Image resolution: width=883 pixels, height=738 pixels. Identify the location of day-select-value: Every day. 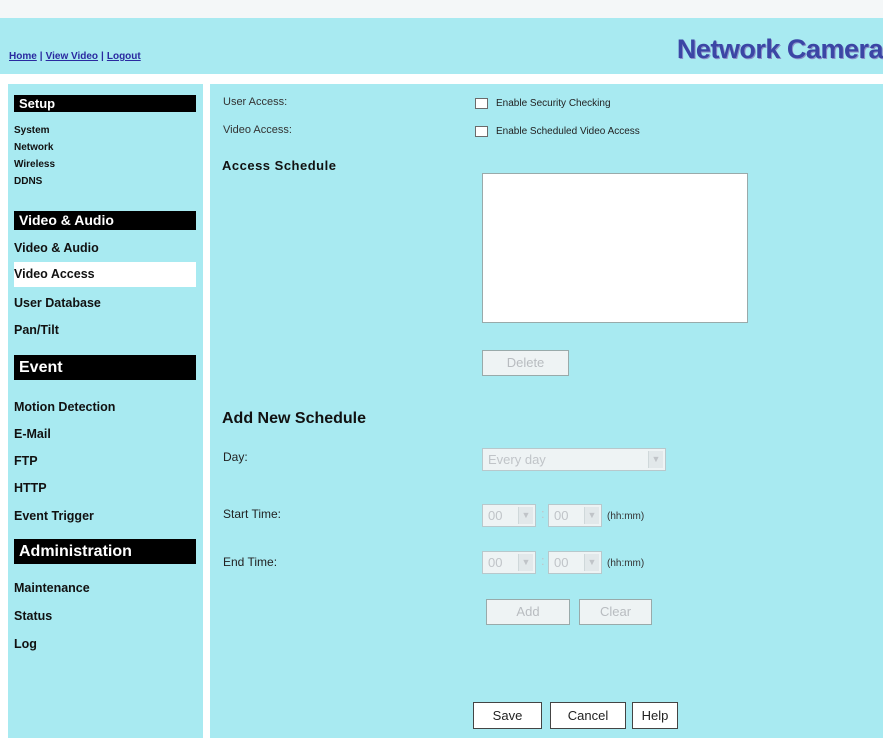
(517, 459).